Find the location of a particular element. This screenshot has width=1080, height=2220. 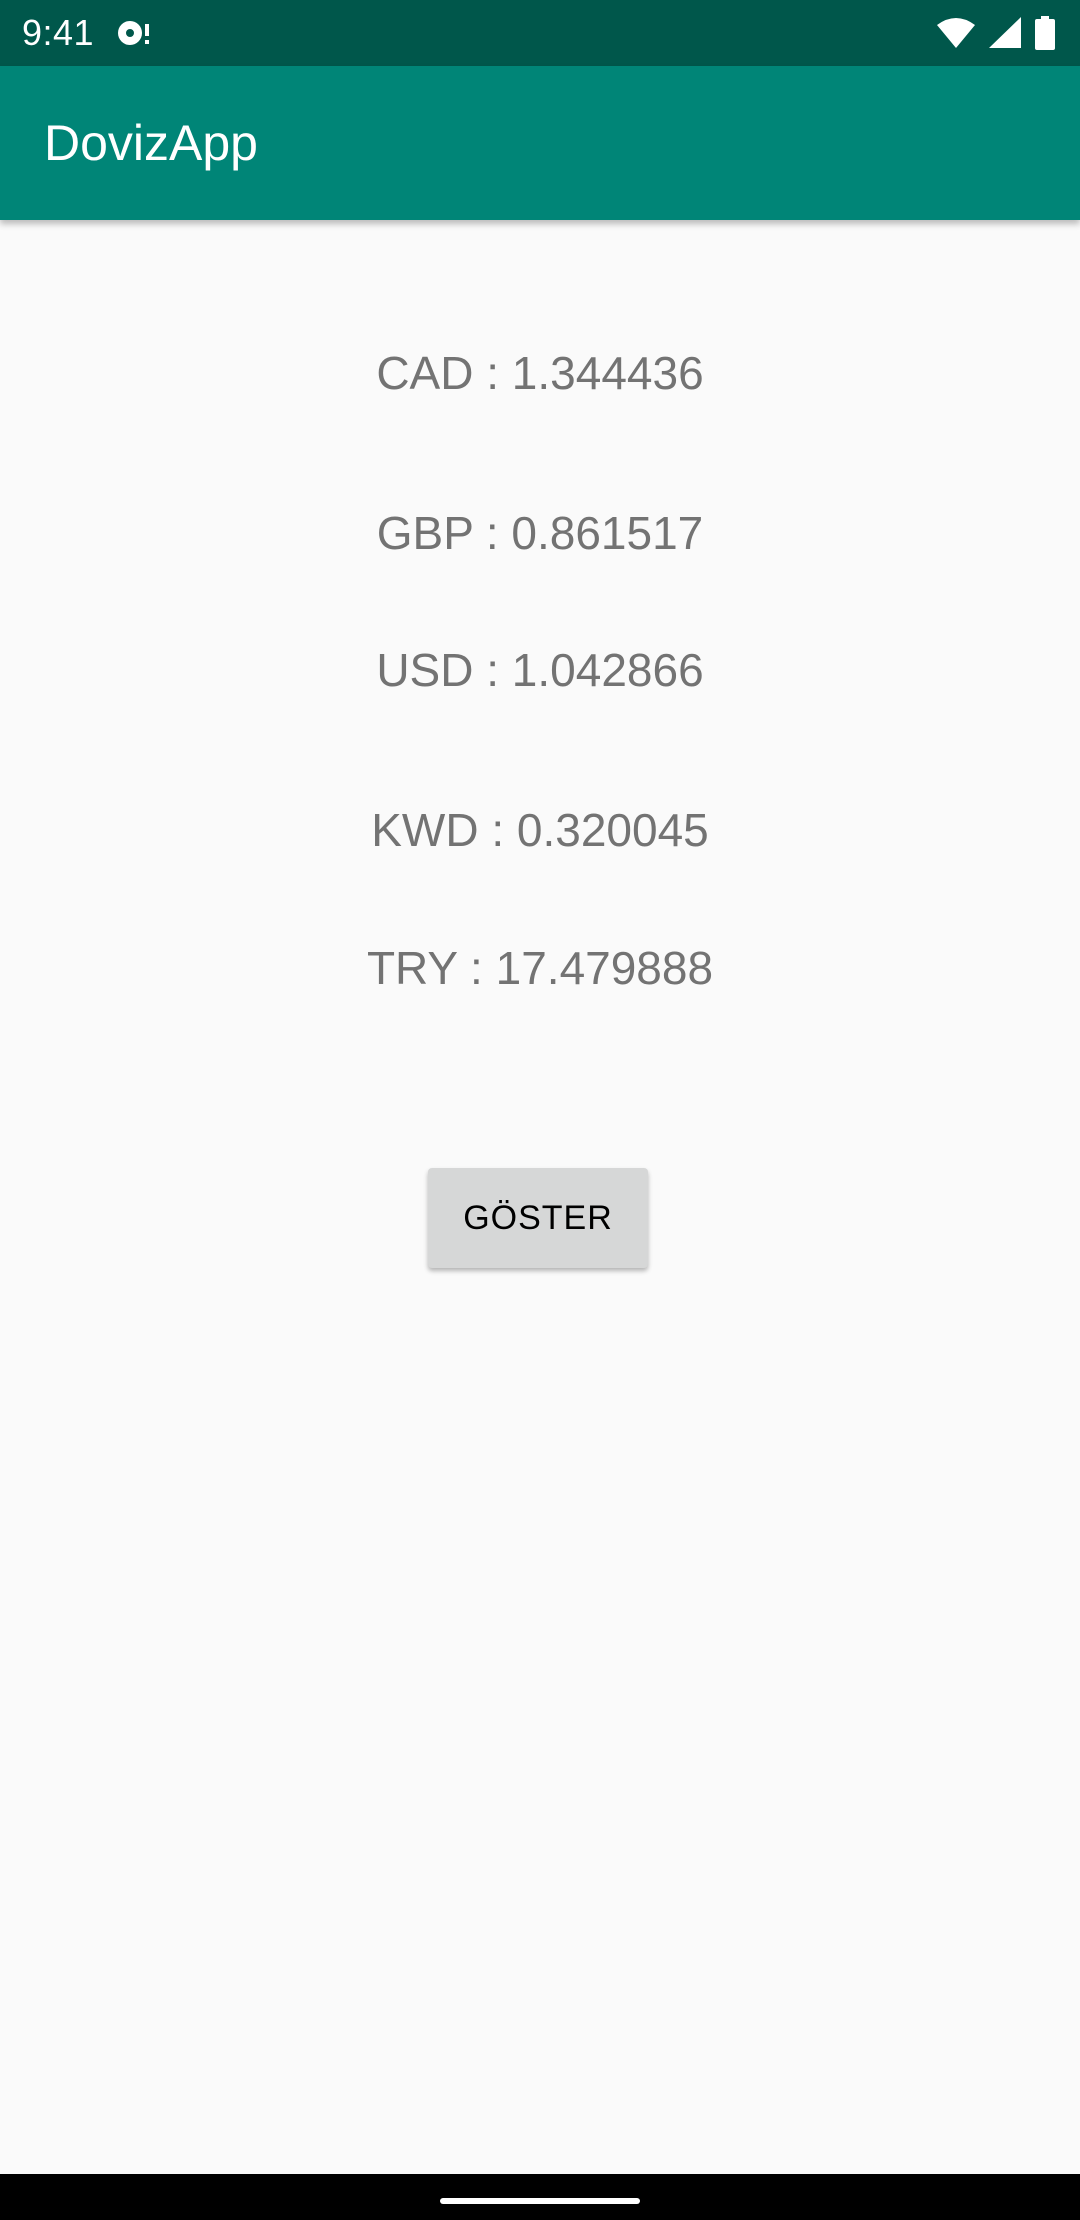

rate-kwd: KWD : 0.320045 is located at coordinates (540, 830).